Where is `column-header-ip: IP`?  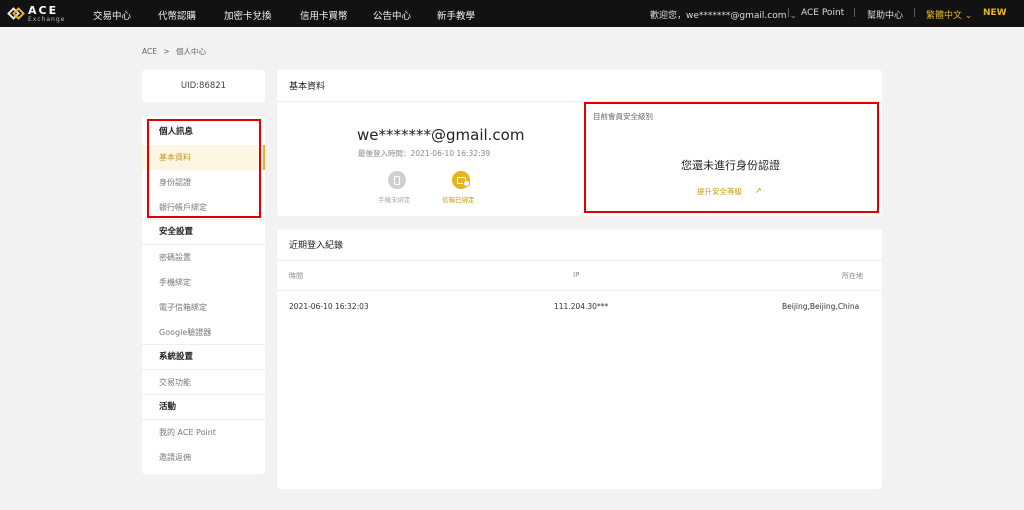 column-header-ip: IP is located at coordinates (576, 275).